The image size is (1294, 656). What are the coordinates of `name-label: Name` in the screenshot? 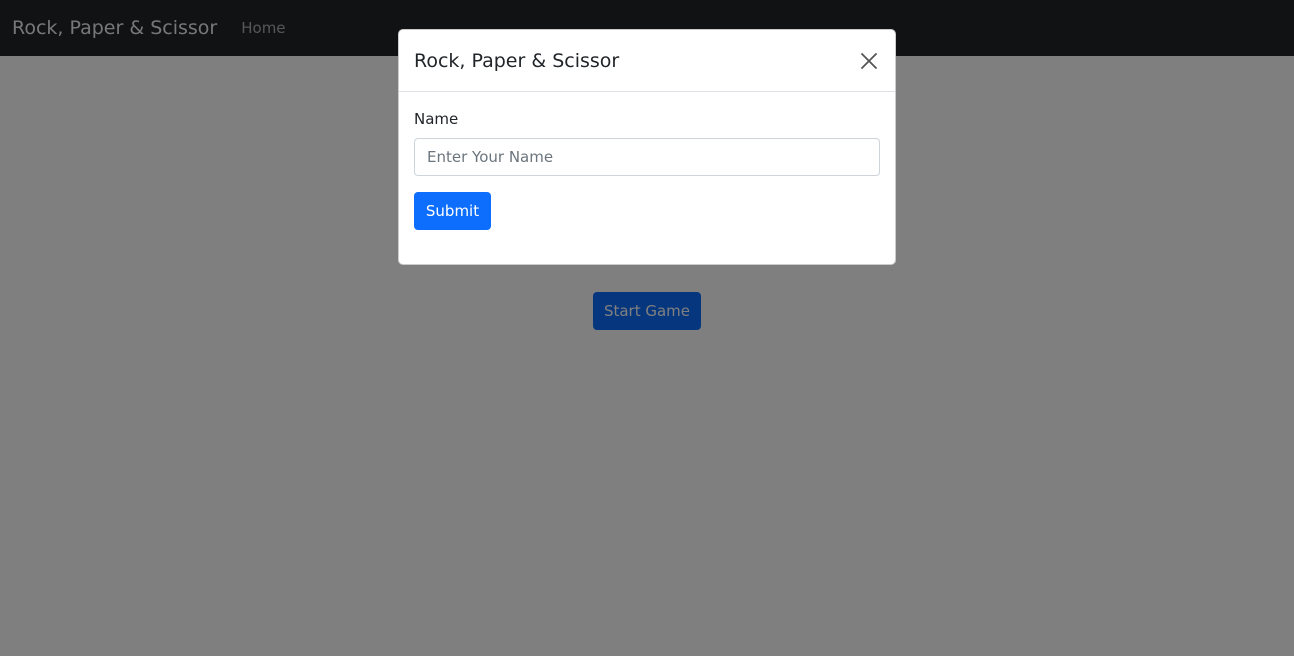 It's located at (436, 119).